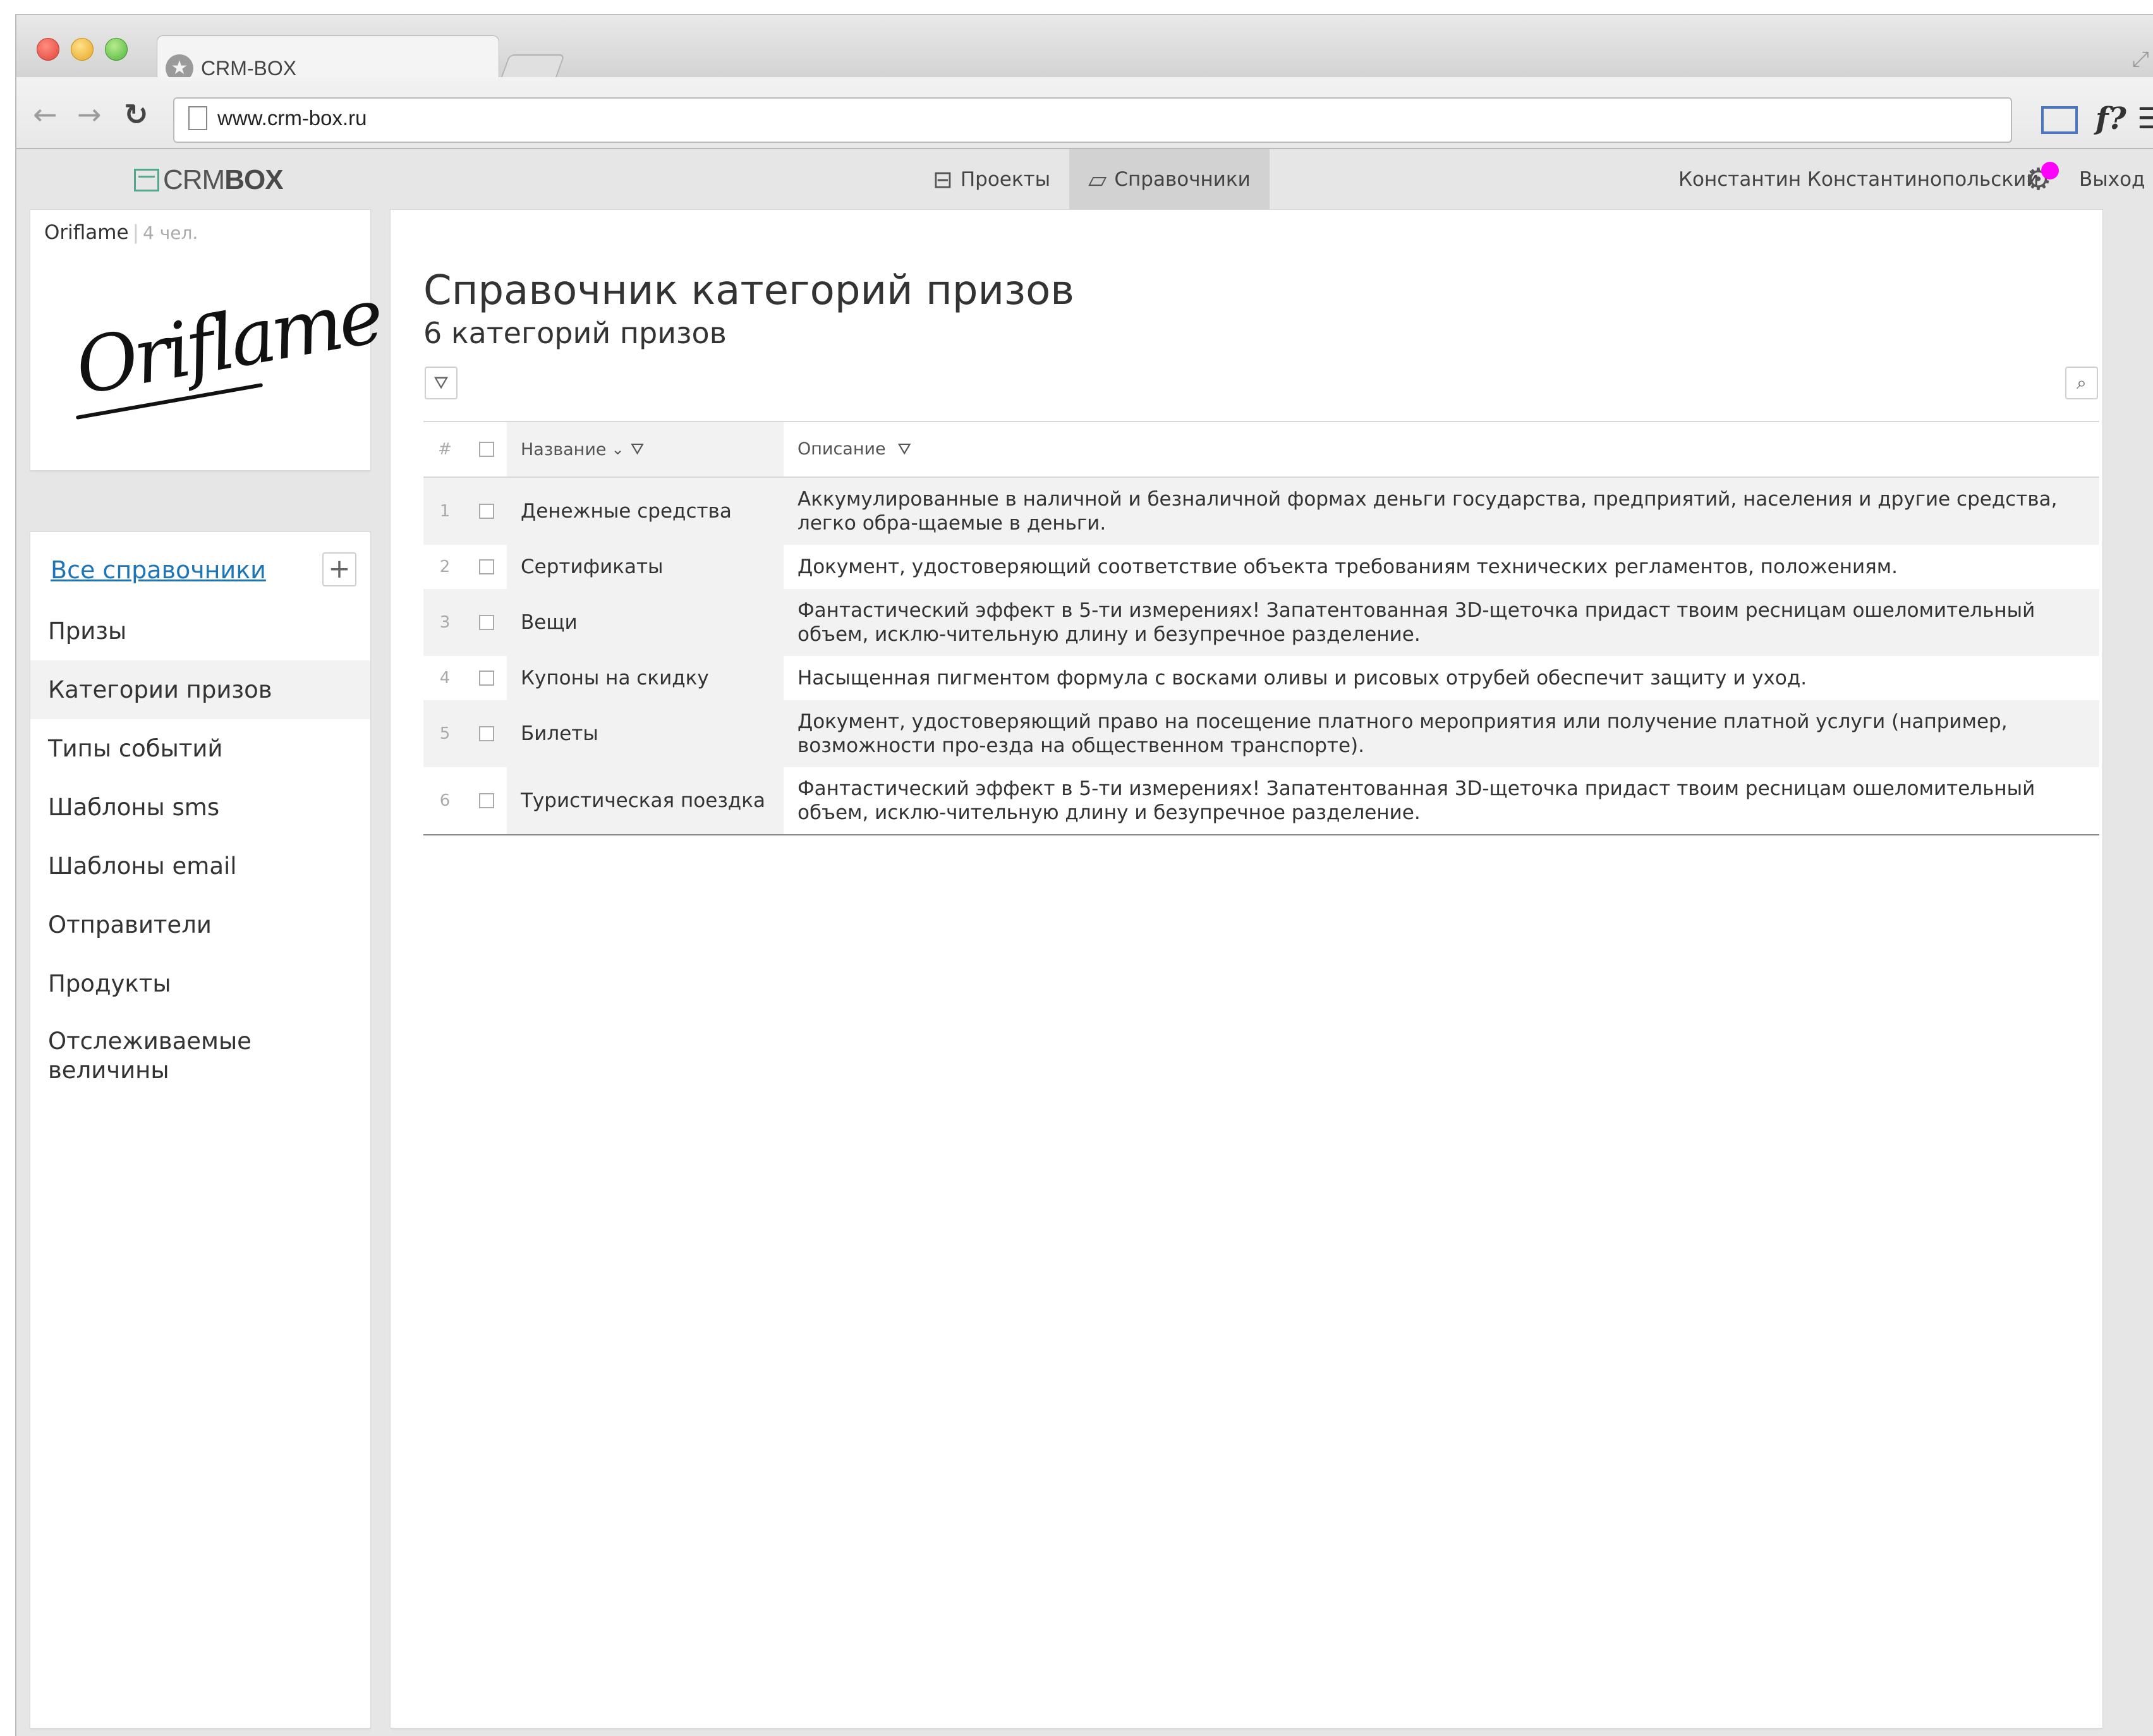 The image size is (2153, 1736). Describe the element at coordinates (200, 983) in the screenshot. I see `sidebar-item-products: Продукты` at that location.